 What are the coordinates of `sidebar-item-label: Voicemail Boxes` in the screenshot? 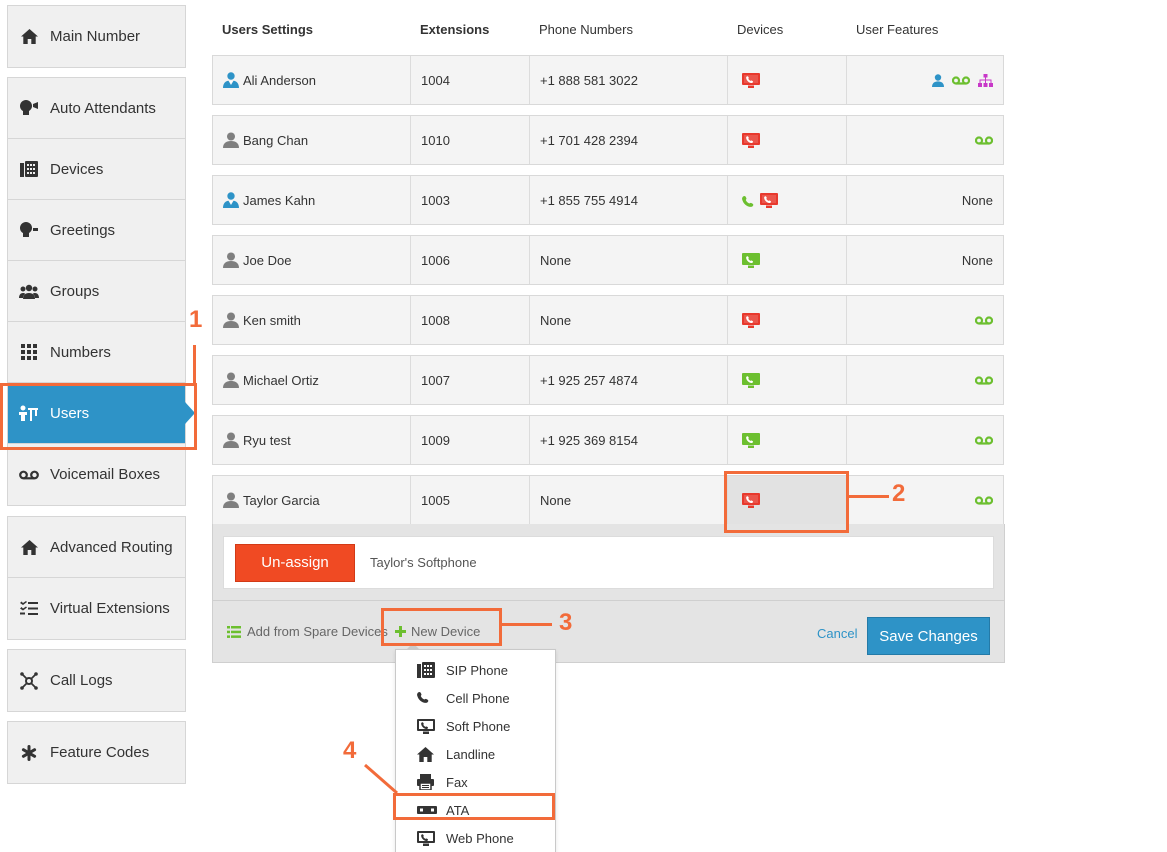 It's located at (105, 474).